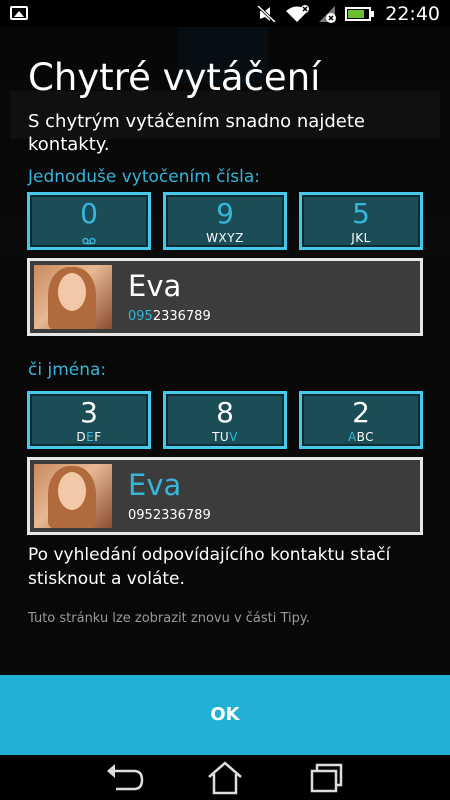  I want to click on key-digit: 2, so click(361, 412).